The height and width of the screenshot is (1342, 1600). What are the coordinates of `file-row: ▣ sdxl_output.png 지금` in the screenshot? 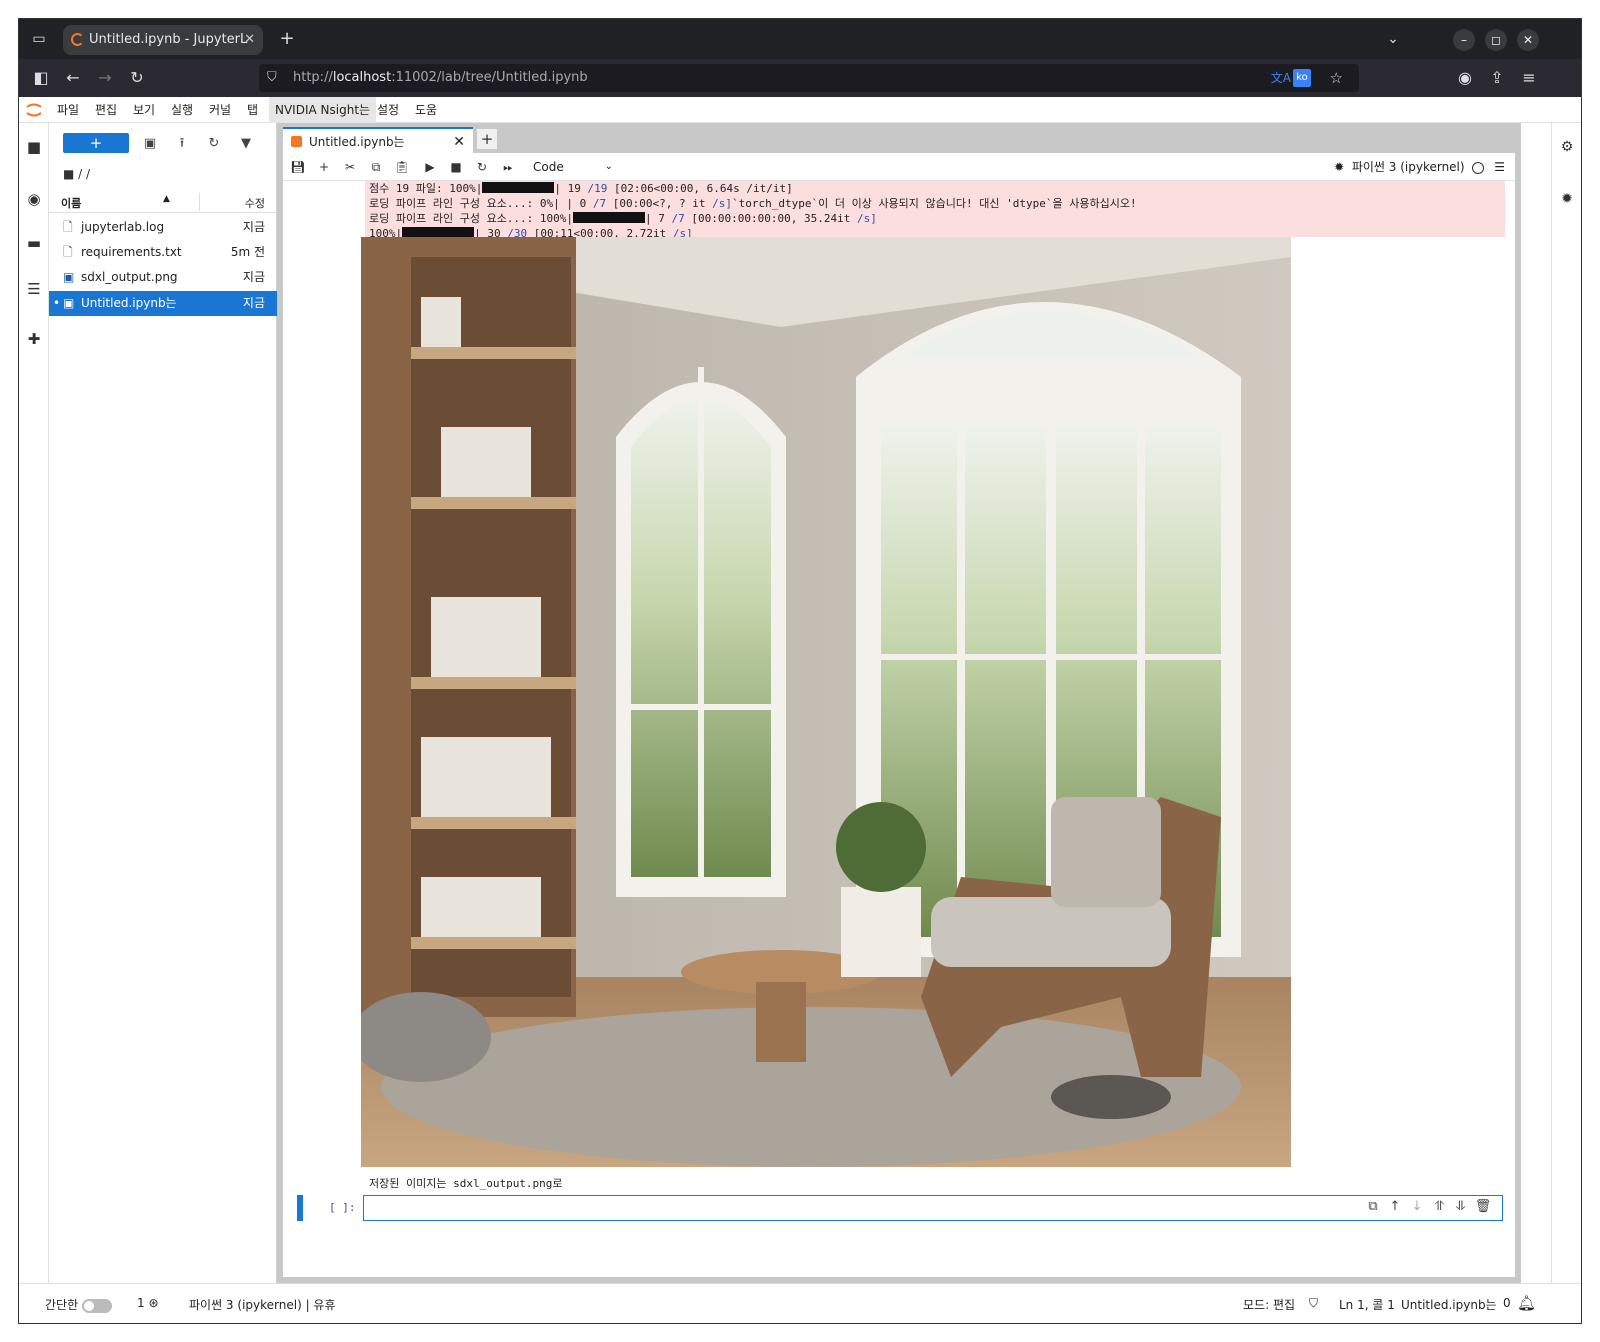 It's located at (163, 277).